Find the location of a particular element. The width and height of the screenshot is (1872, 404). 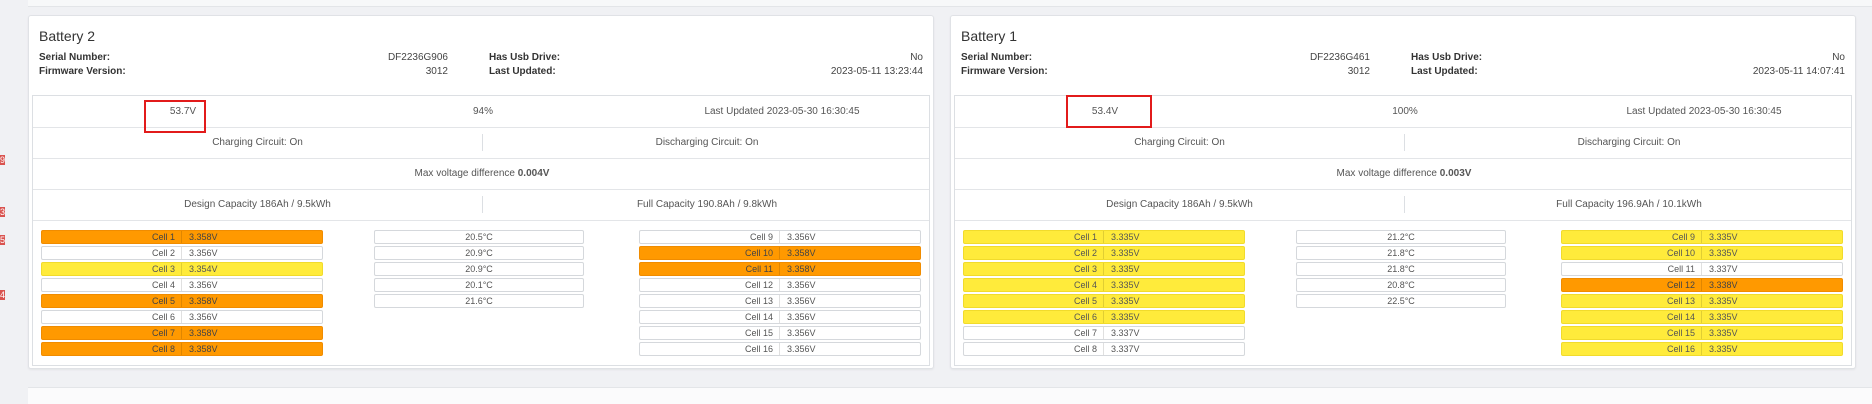

cell-name: Cell 9 is located at coordinates (710, 237).